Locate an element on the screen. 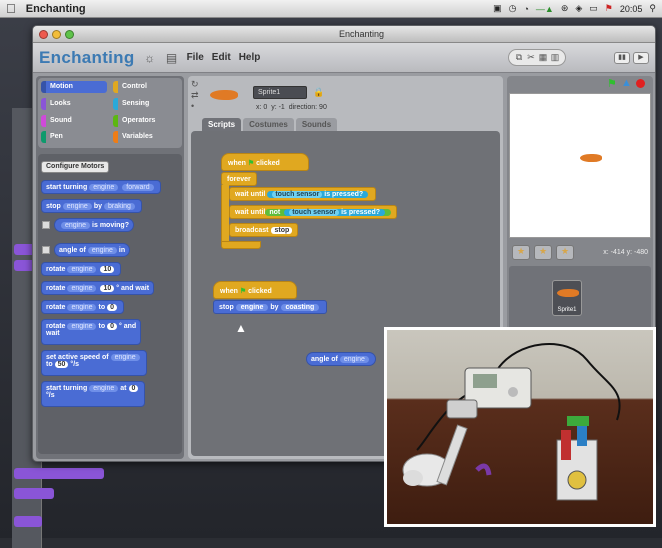  forever-block: forever is located at coordinates (239, 179).